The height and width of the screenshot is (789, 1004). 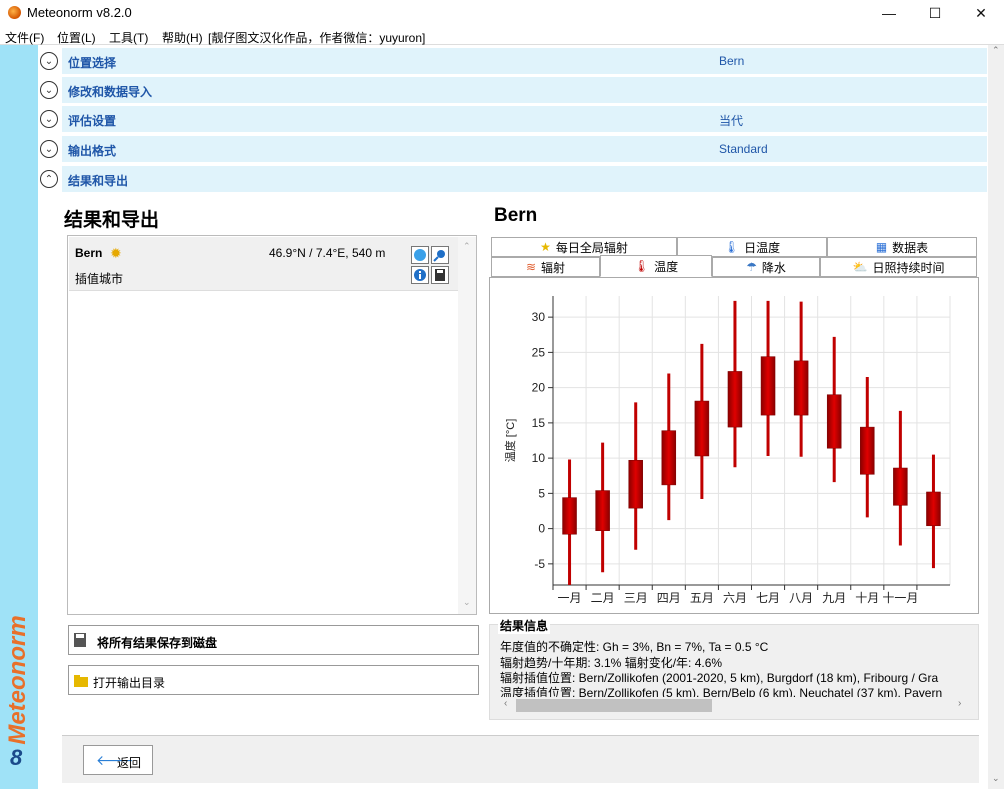 What do you see at coordinates (910, 247) in the screenshot?
I see `tab-label: 数据表` at bounding box center [910, 247].